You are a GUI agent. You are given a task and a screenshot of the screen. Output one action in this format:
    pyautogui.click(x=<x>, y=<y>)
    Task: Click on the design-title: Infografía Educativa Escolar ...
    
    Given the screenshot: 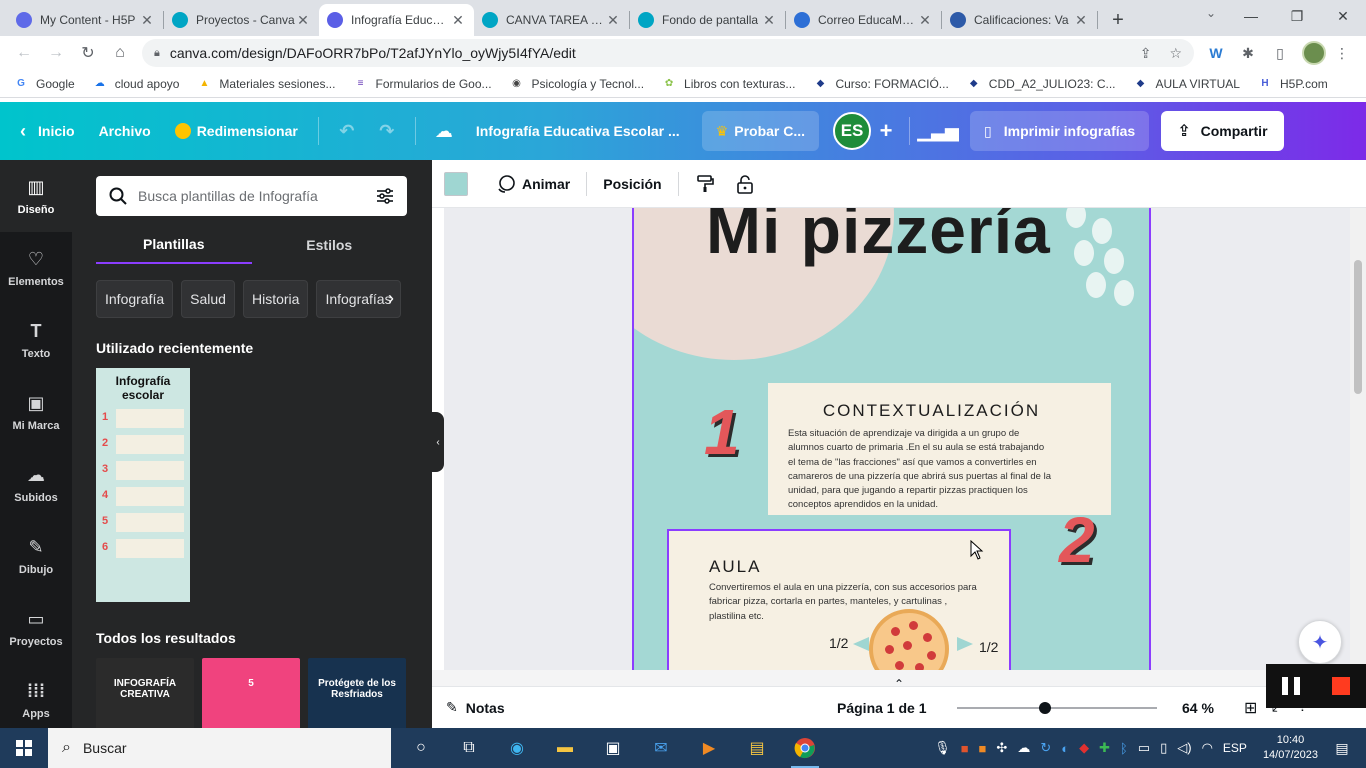 What is the action you would take?
    pyautogui.click(x=578, y=131)
    